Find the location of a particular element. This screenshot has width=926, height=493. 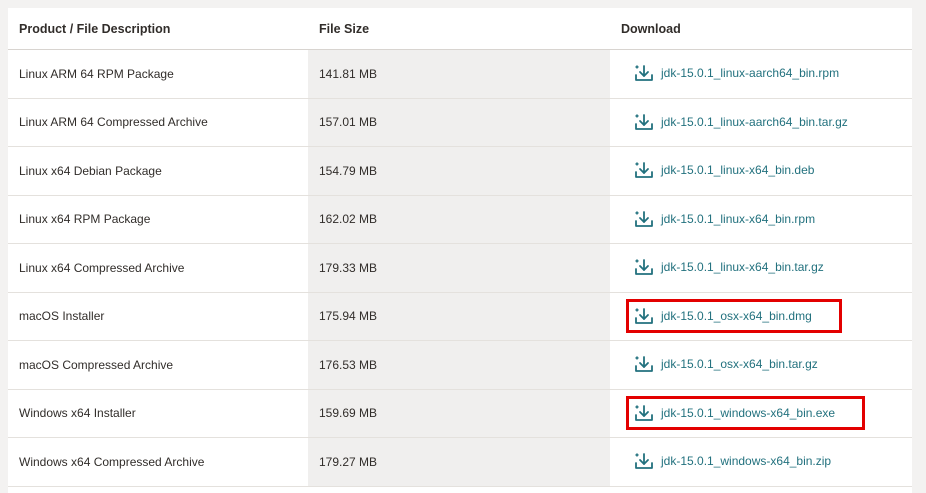

download-file-name: jdk-15.0.1_linux-aarch64_bin.tar.gz is located at coordinates (754, 121).